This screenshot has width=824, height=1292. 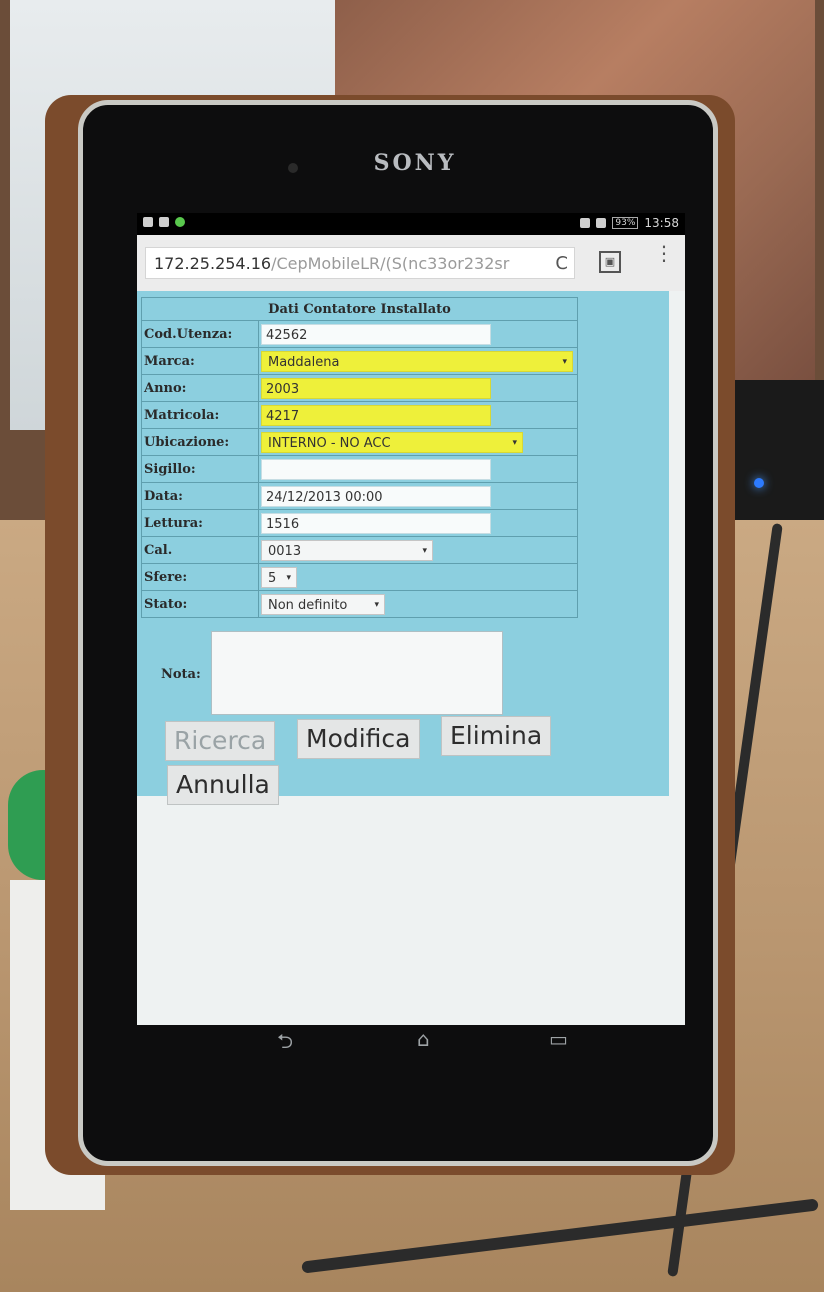 I want to click on nota-label: Nota:, so click(x=181, y=674).